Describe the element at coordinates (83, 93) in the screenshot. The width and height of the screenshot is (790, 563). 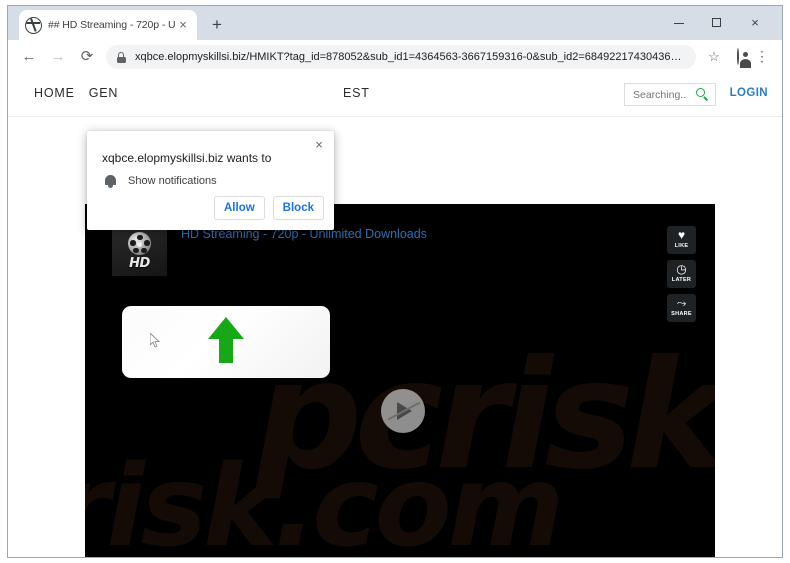
I see `site-menu: HOME GEN` at that location.